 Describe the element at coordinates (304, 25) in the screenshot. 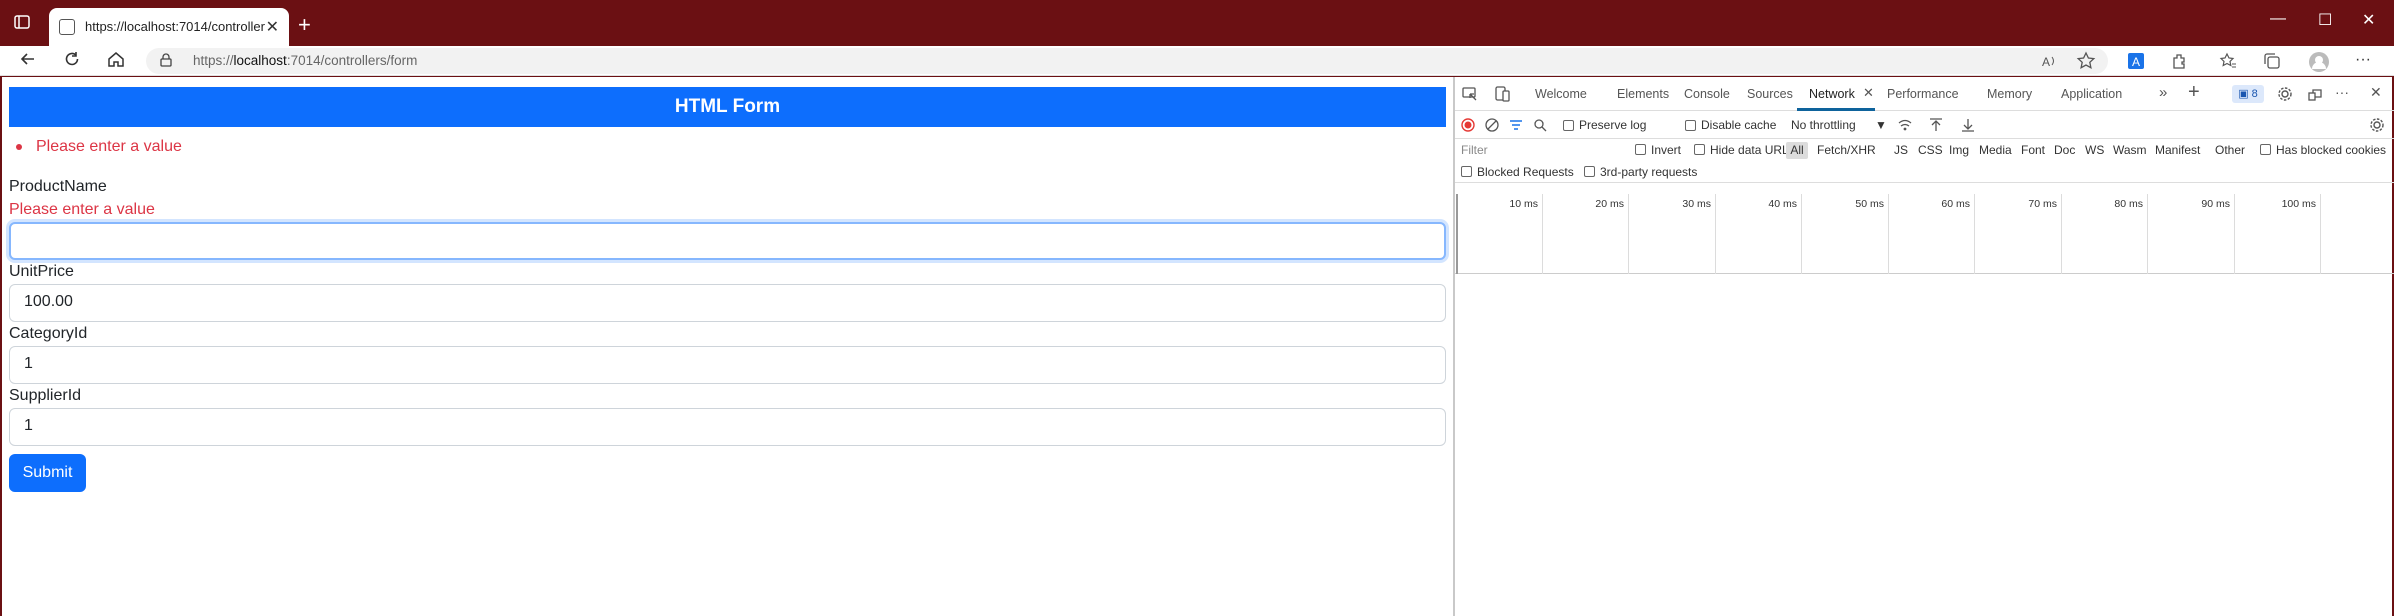

I see `new-tab-button: +` at that location.